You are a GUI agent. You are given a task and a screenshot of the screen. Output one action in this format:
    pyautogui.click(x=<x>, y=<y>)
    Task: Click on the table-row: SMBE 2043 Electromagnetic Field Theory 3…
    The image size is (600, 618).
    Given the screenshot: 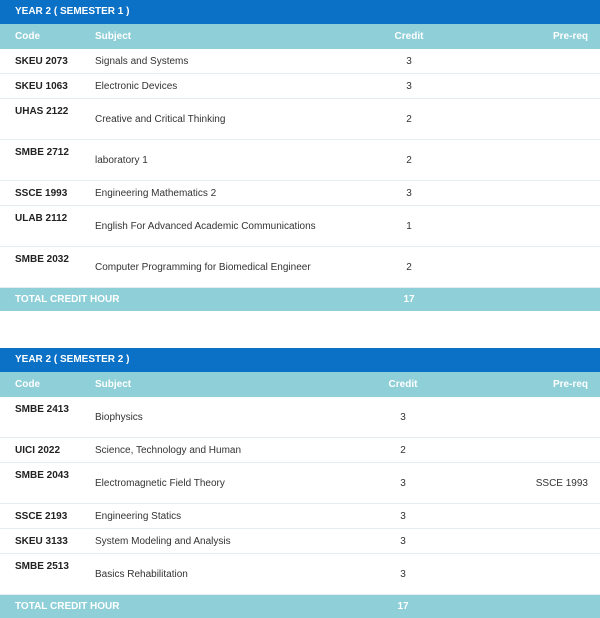 What is the action you would take?
    pyautogui.click(x=300, y=483)
    